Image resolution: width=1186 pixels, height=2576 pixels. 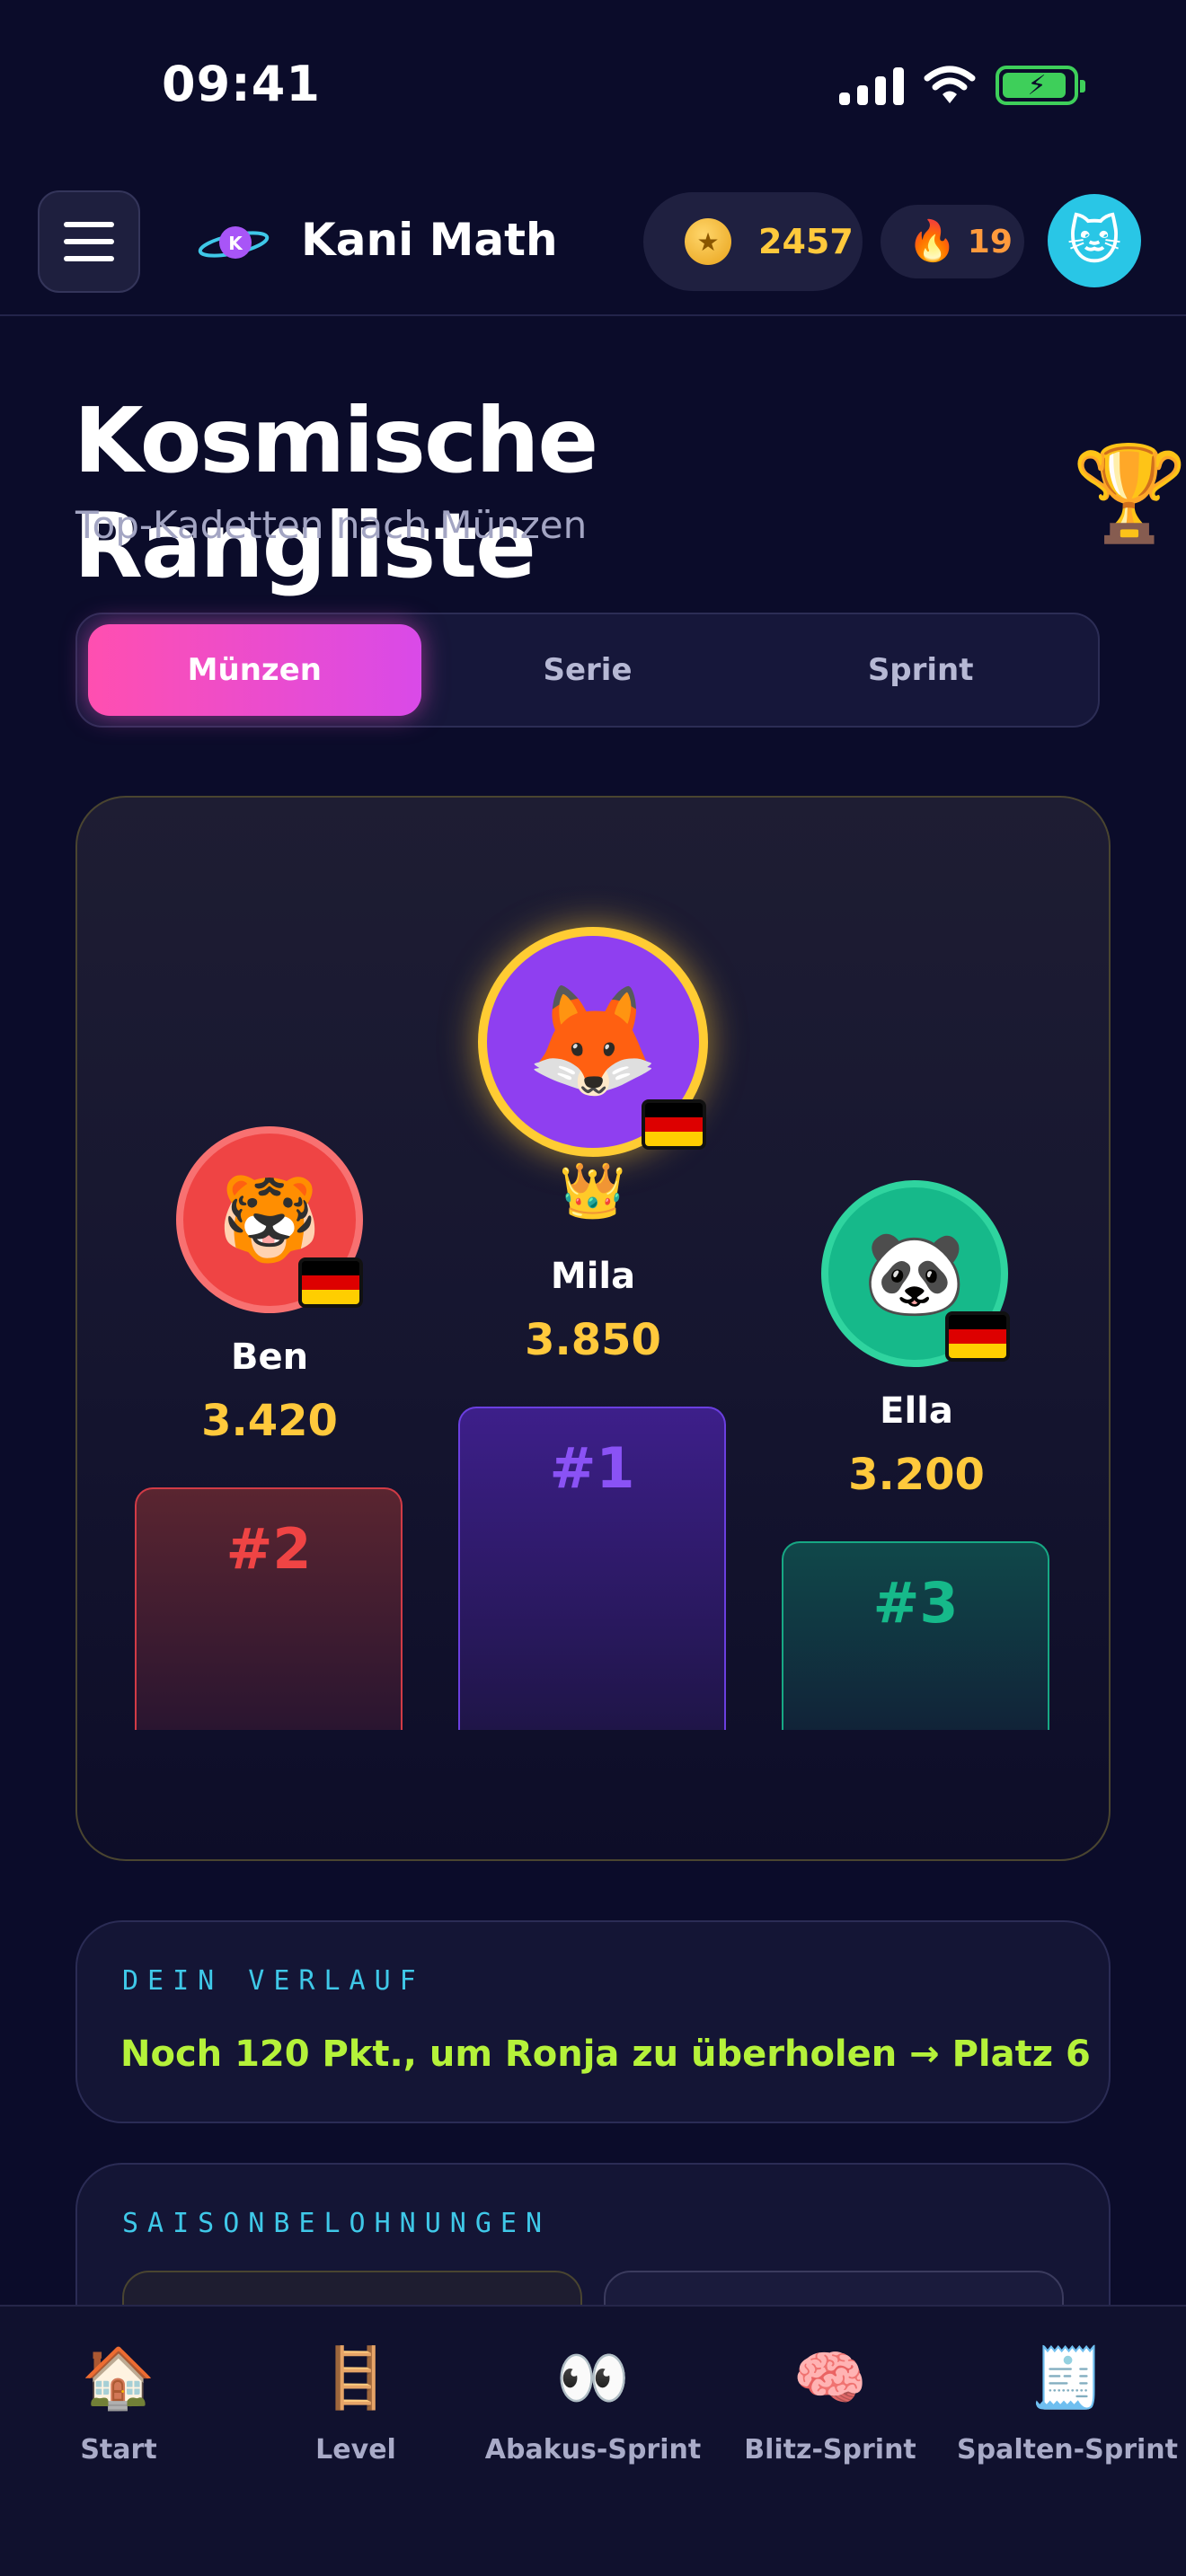 I want to click on tab-sprint: Sprint, so click(x=920, y=670).